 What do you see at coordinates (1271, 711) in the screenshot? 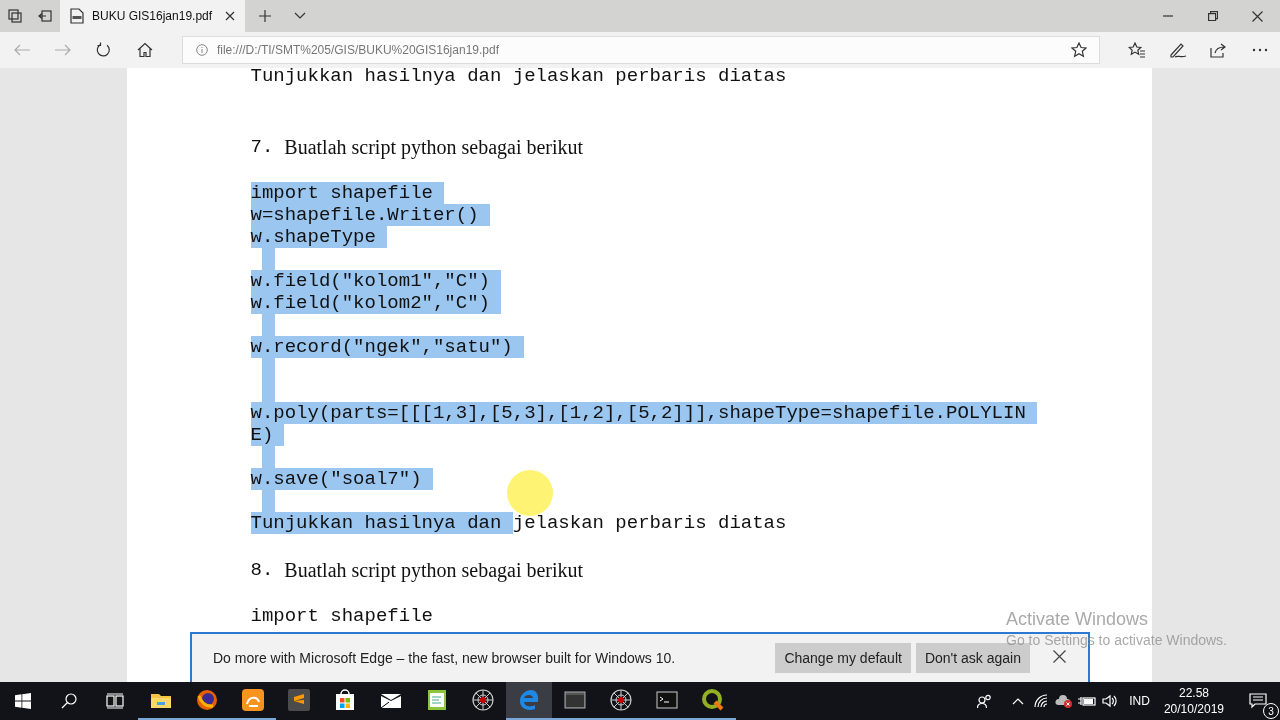
I see `notification-count: 3` at bounding box center [1271, 711].